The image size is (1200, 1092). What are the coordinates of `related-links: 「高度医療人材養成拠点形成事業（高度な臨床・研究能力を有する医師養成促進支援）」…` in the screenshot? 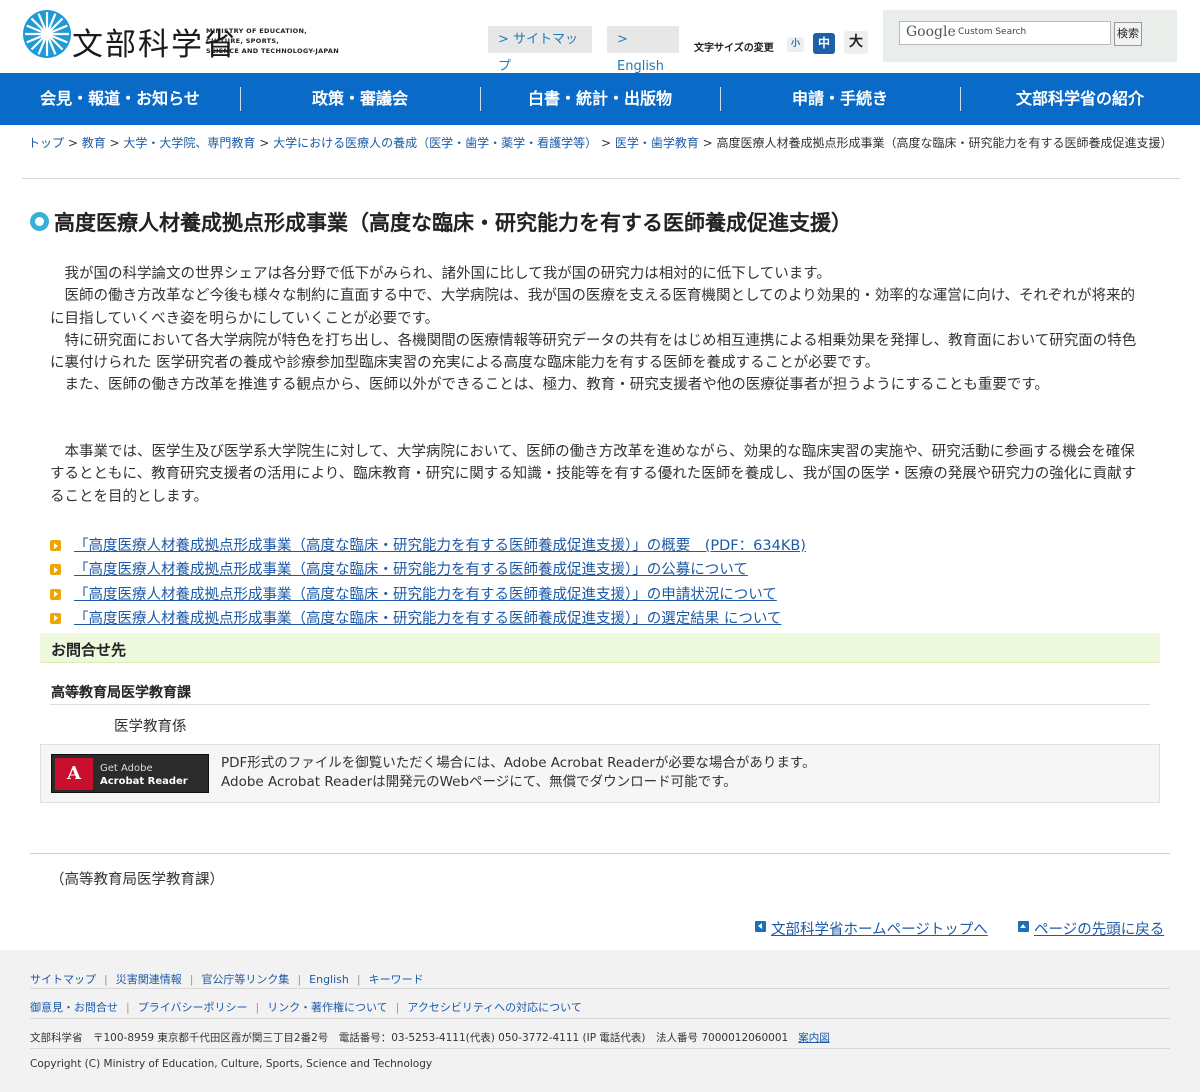 It's located at (600, 581).